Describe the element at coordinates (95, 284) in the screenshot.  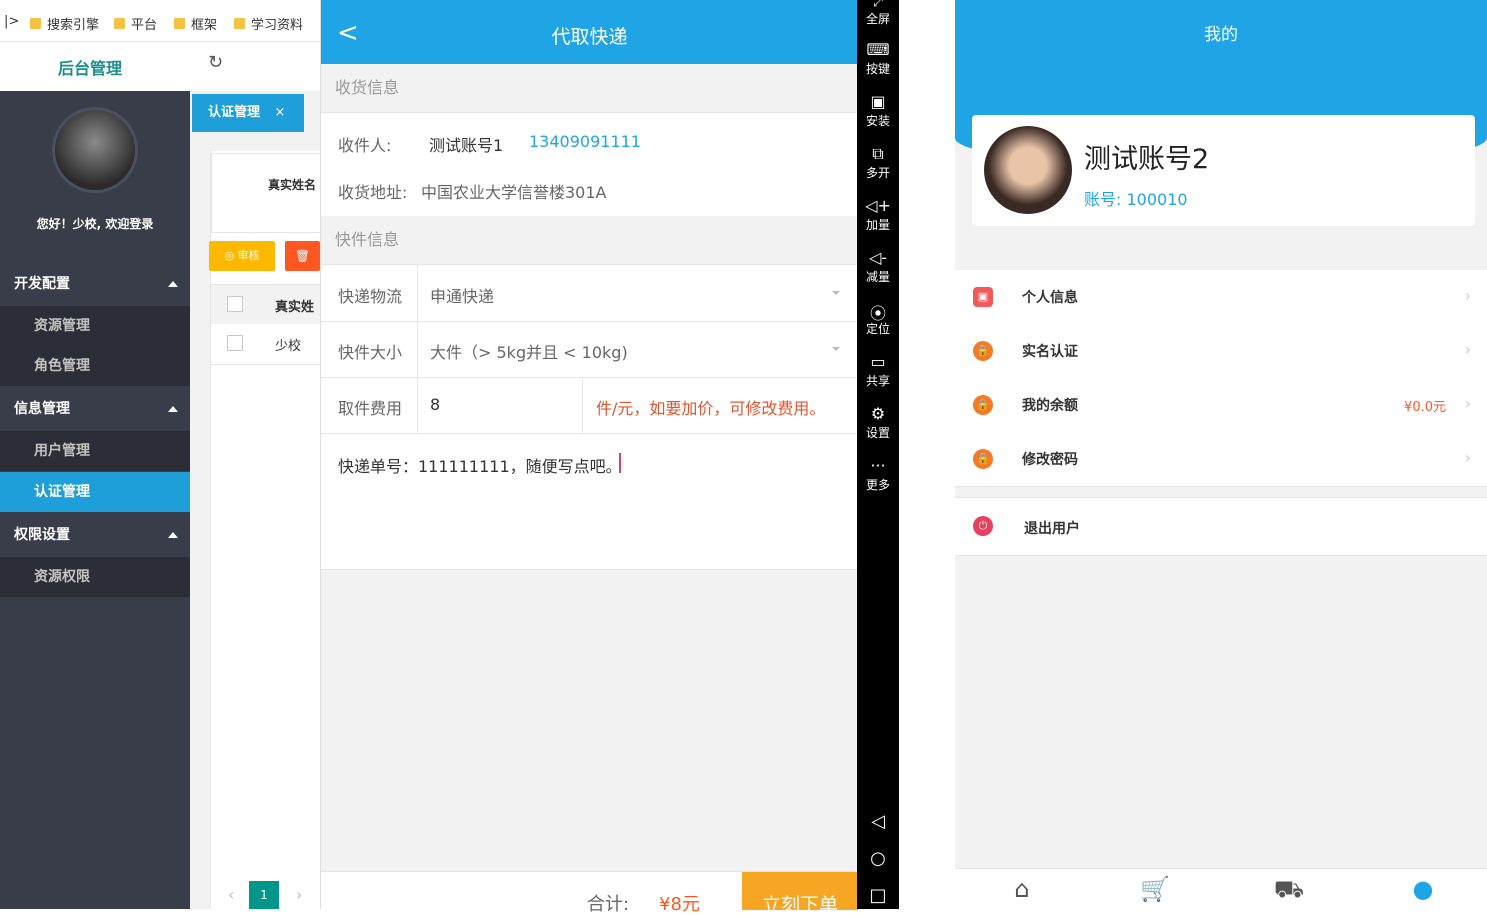
I see `menu-group-dev-config: 开发配置` at that location.